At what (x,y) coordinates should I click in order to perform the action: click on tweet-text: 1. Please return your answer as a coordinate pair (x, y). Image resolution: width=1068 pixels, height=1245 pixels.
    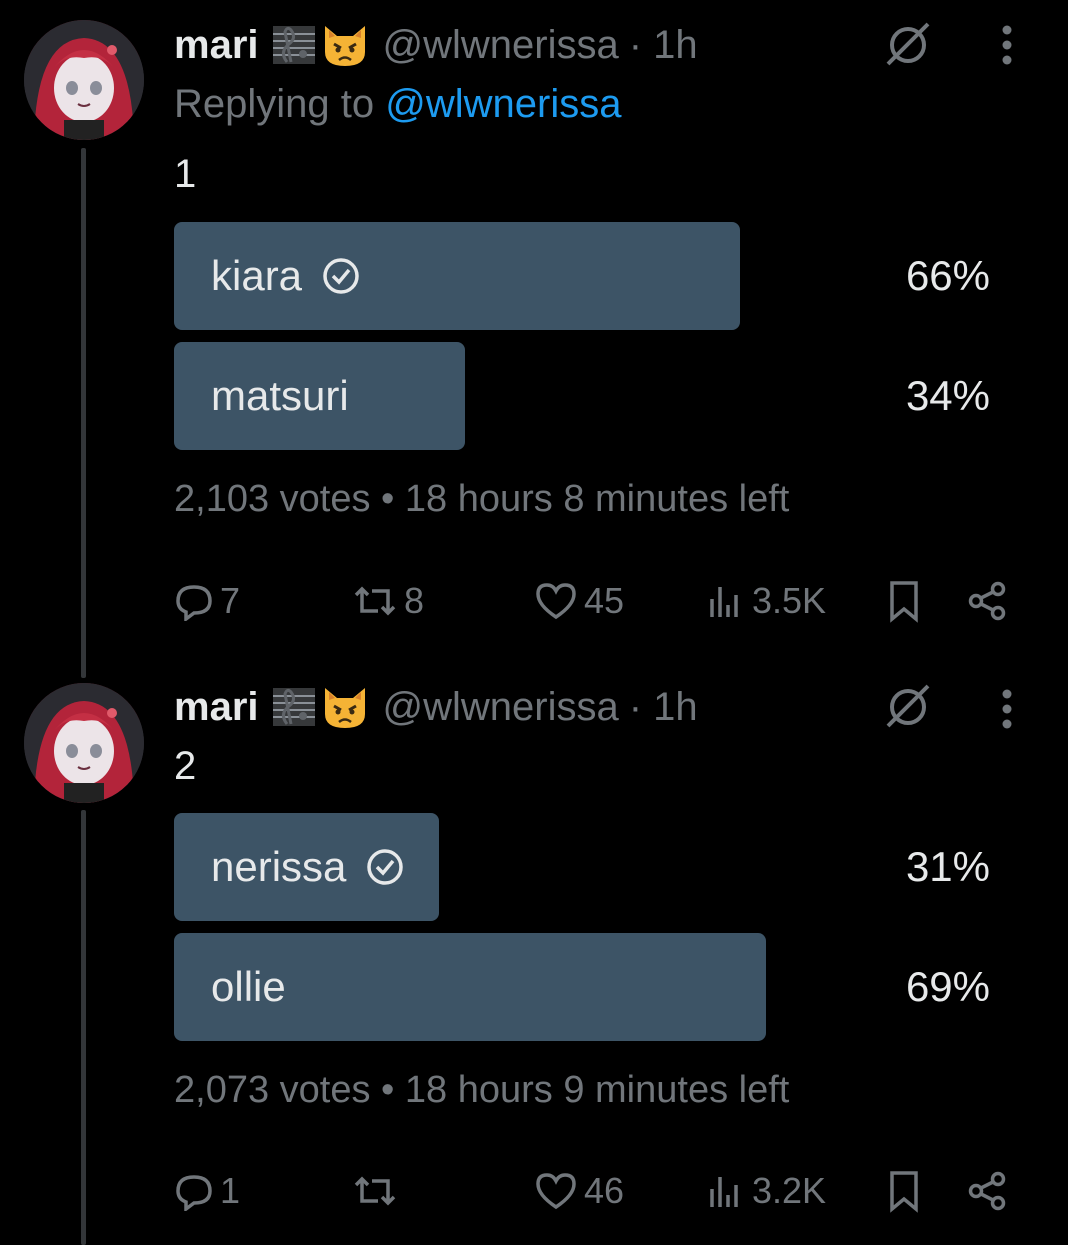
    Looking at the image, I should click on (185, 174).